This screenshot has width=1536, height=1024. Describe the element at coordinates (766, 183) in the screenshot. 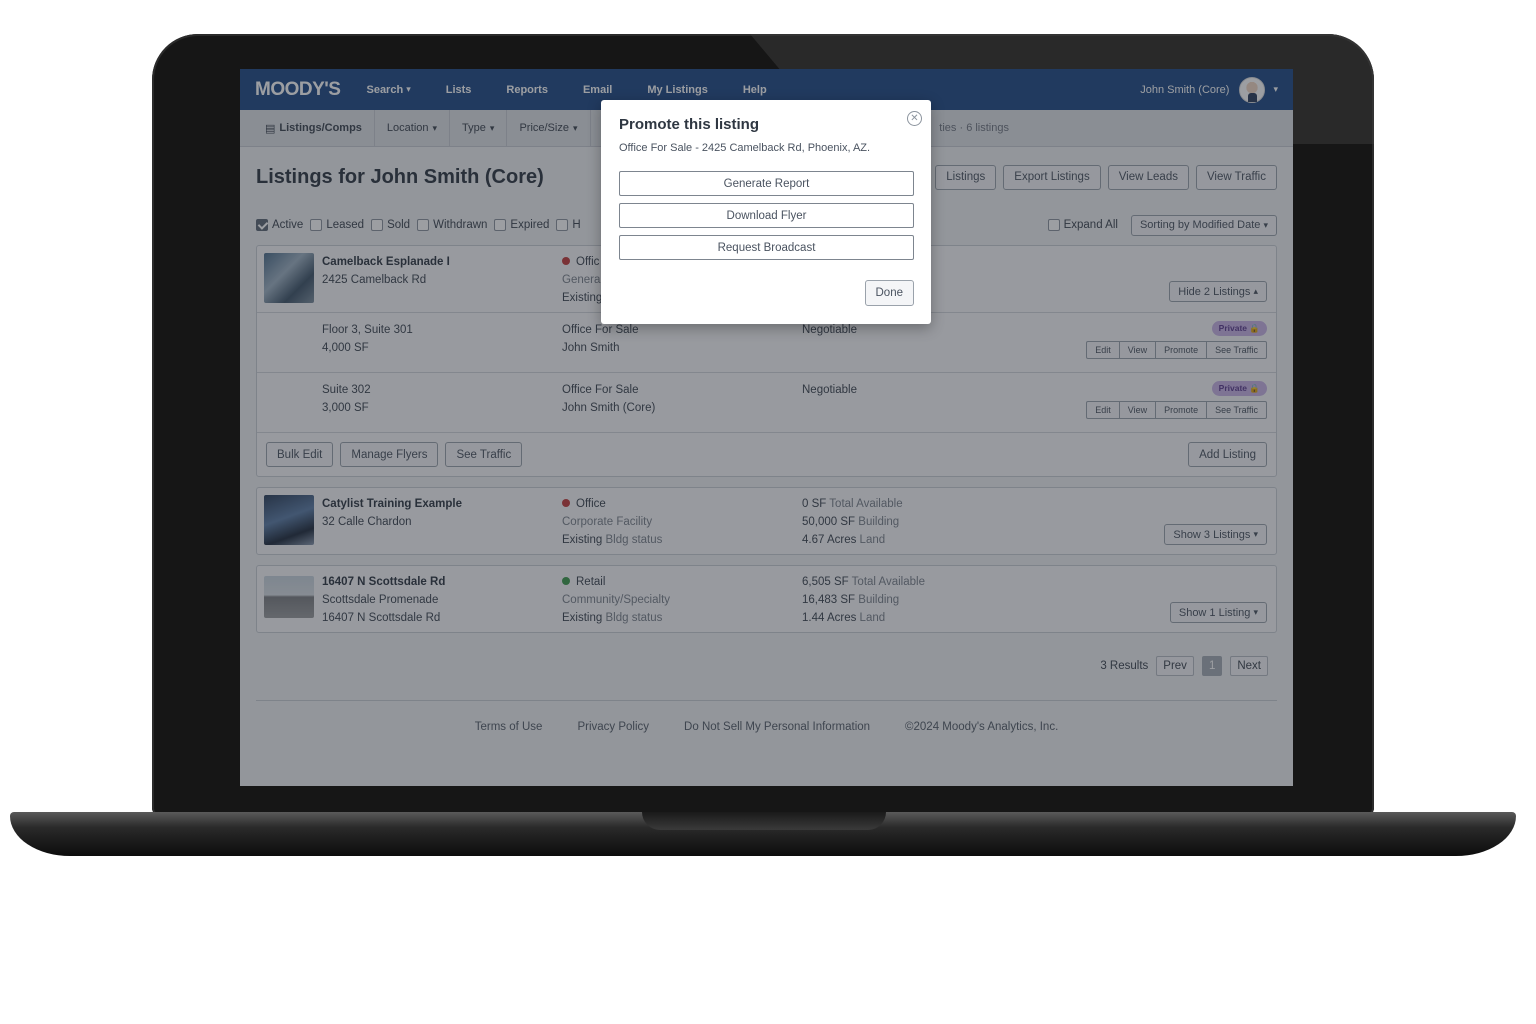

I see `generate-report-button: Generate Report` at that location.